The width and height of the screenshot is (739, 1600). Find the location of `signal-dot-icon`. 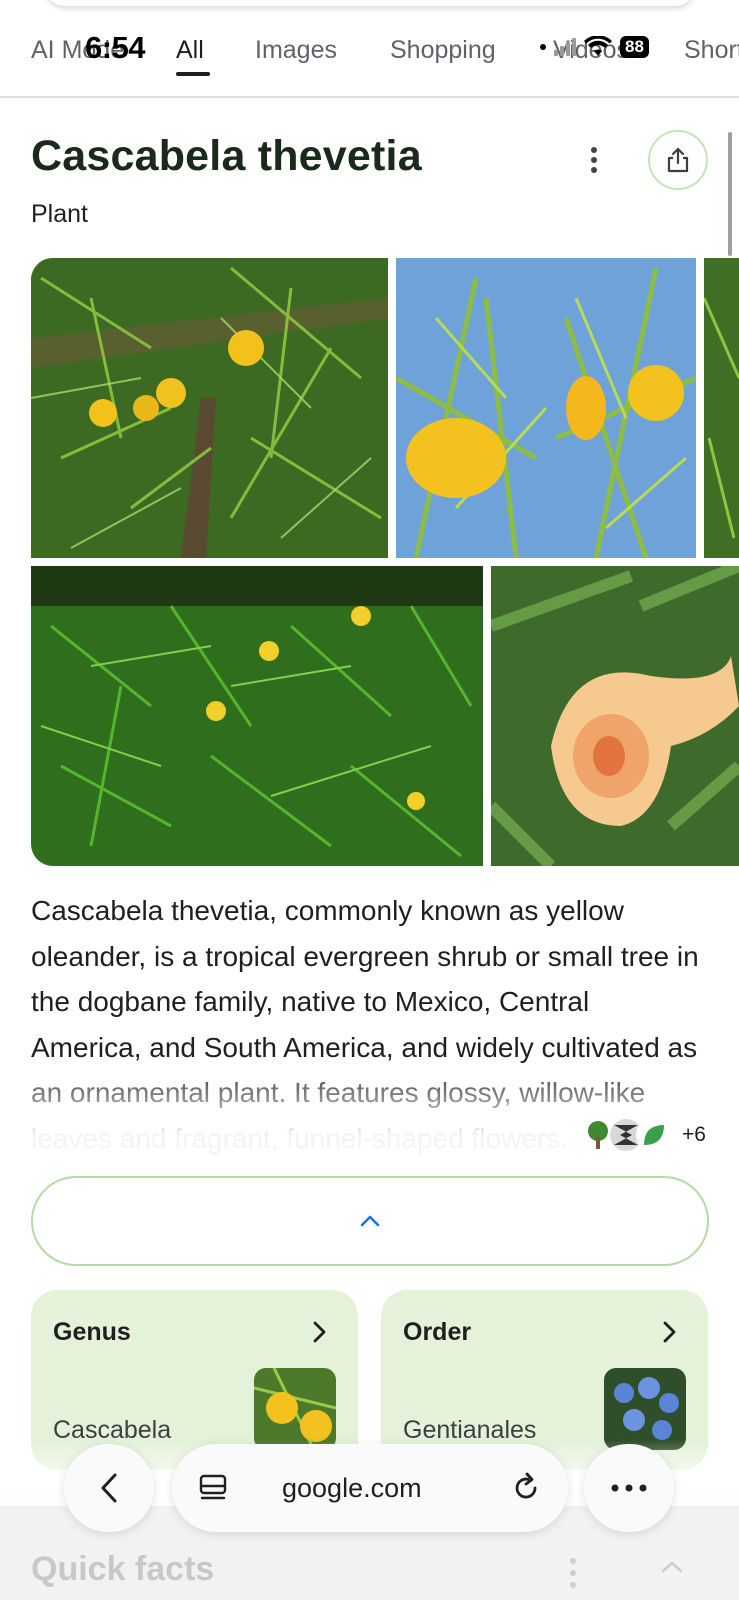

signal-dot-icon is located at coordinates (543, 47).